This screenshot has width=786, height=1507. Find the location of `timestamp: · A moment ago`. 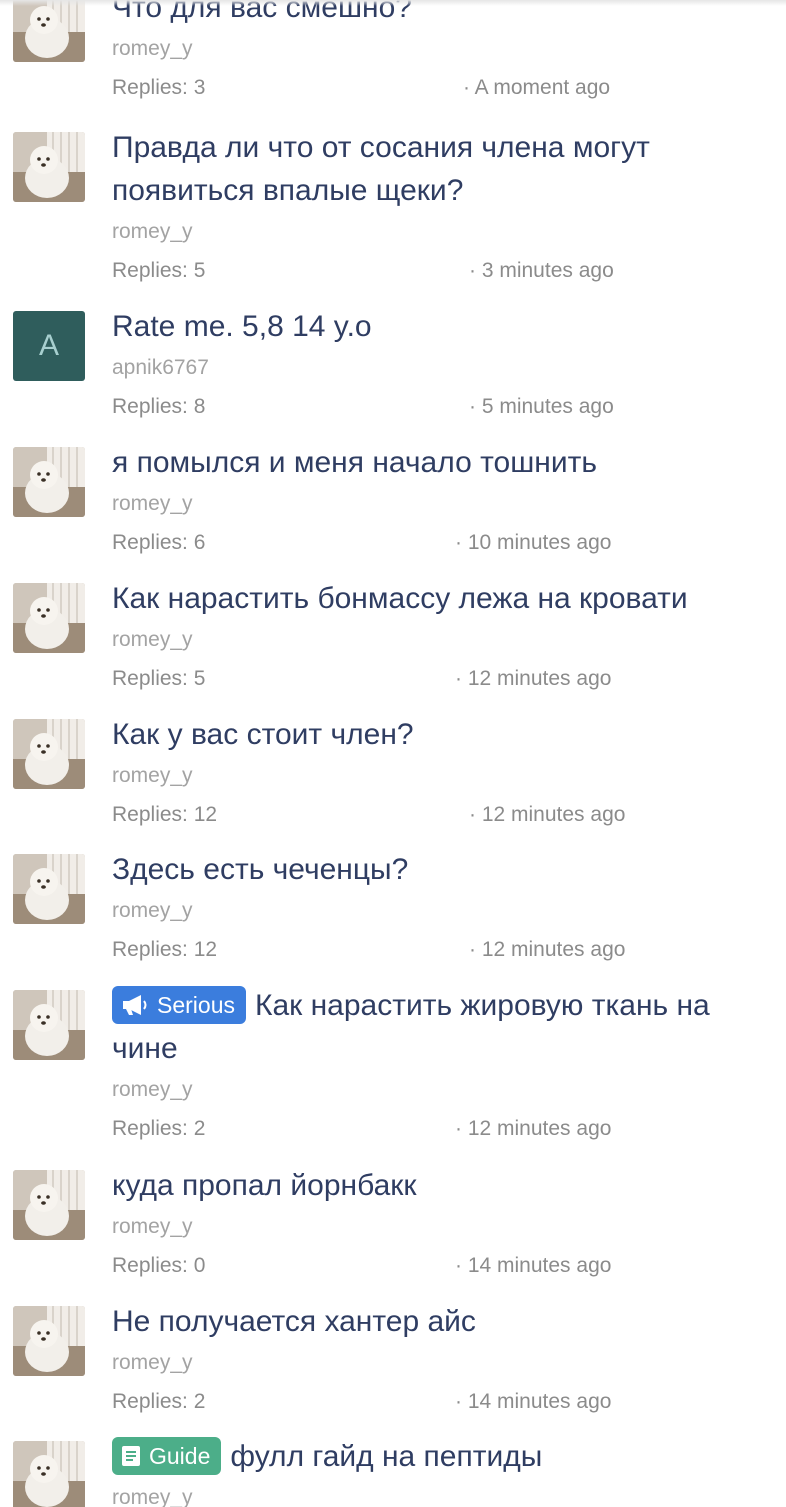

timestamp: · A moment ago is located at coordinates (537, 87).